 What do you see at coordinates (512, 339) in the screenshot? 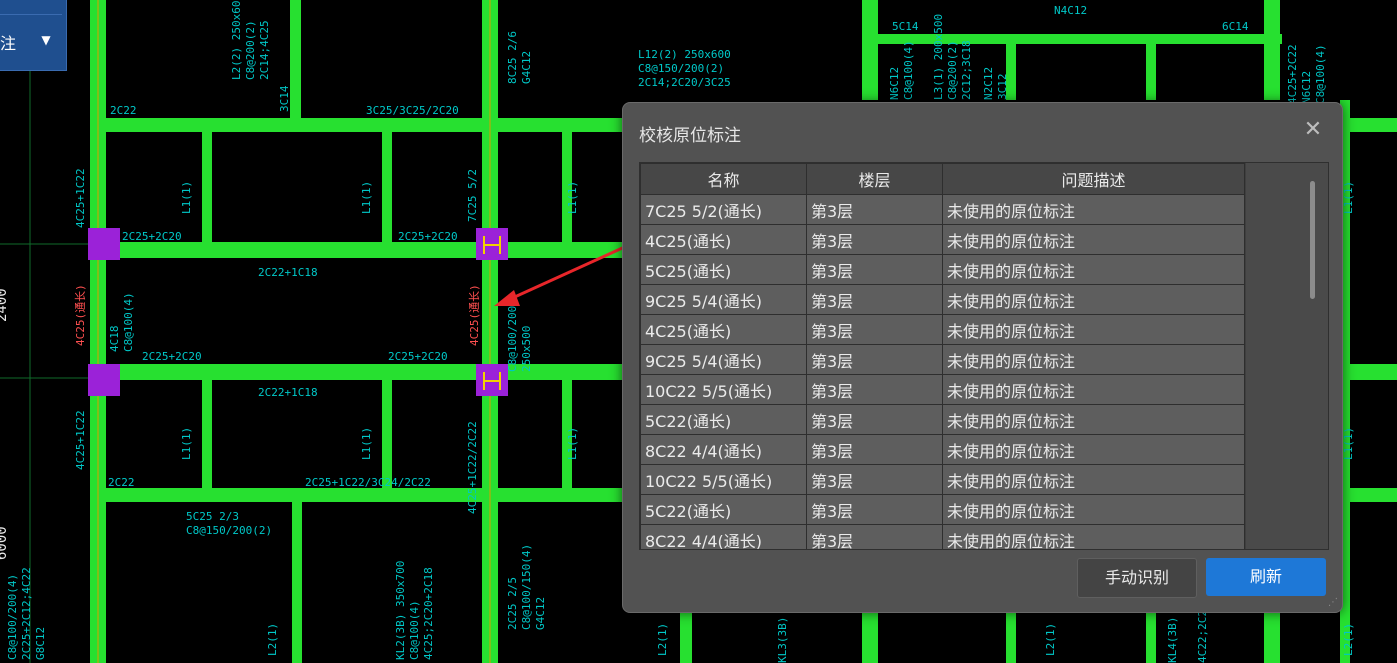
I see `beam-annotation: C8@100/200` at bounding box center [512, 339].